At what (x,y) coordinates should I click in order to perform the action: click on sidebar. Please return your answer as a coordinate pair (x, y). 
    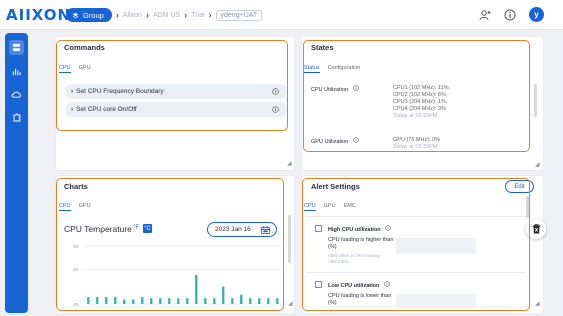
    Looking at the image, I should click on (16, 173).